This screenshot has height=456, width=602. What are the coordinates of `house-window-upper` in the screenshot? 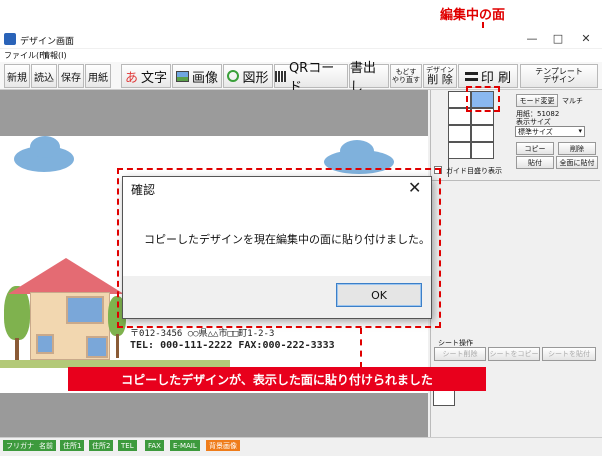 It's located at (85, 310).